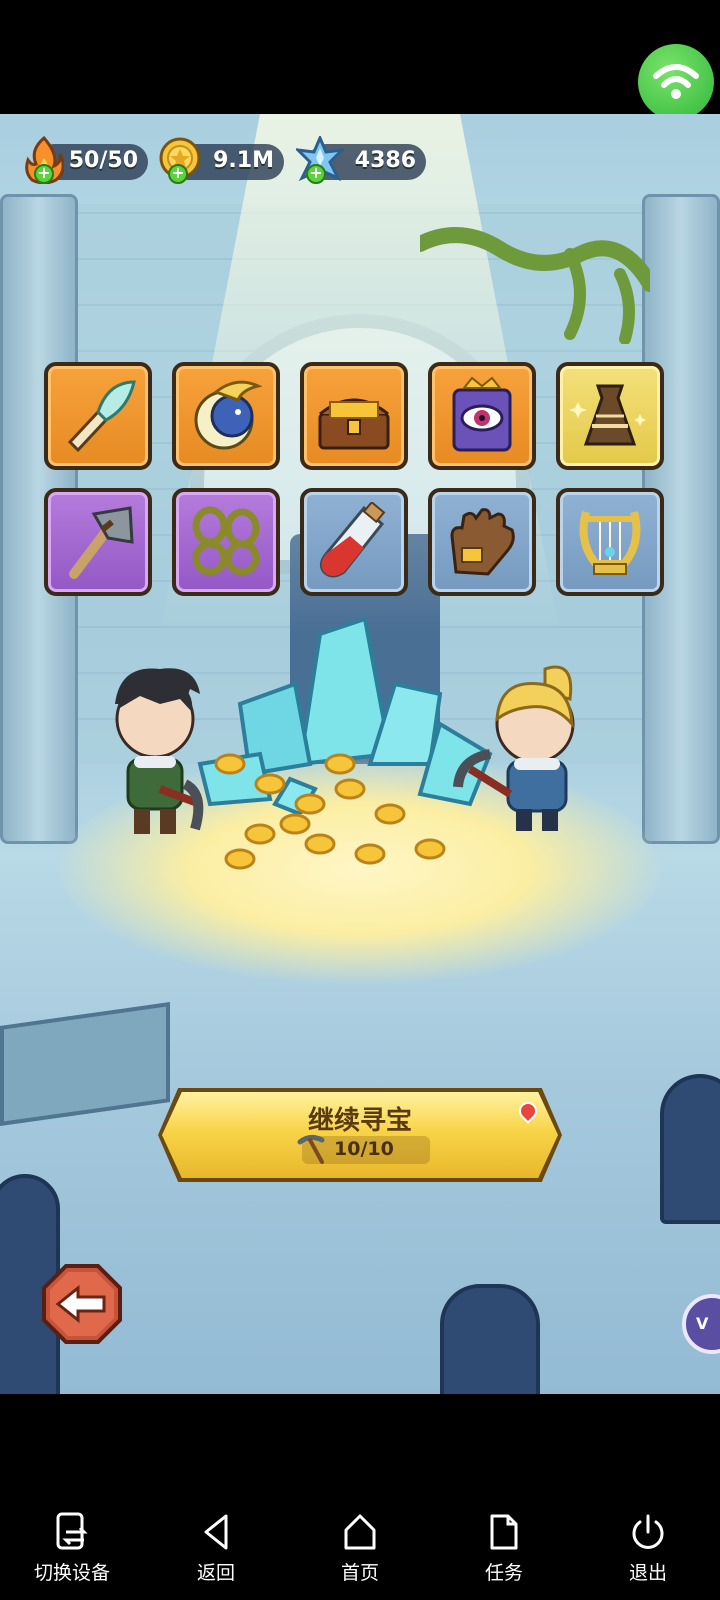  I want to click on item-sparkling-vase, so click(610, 416).